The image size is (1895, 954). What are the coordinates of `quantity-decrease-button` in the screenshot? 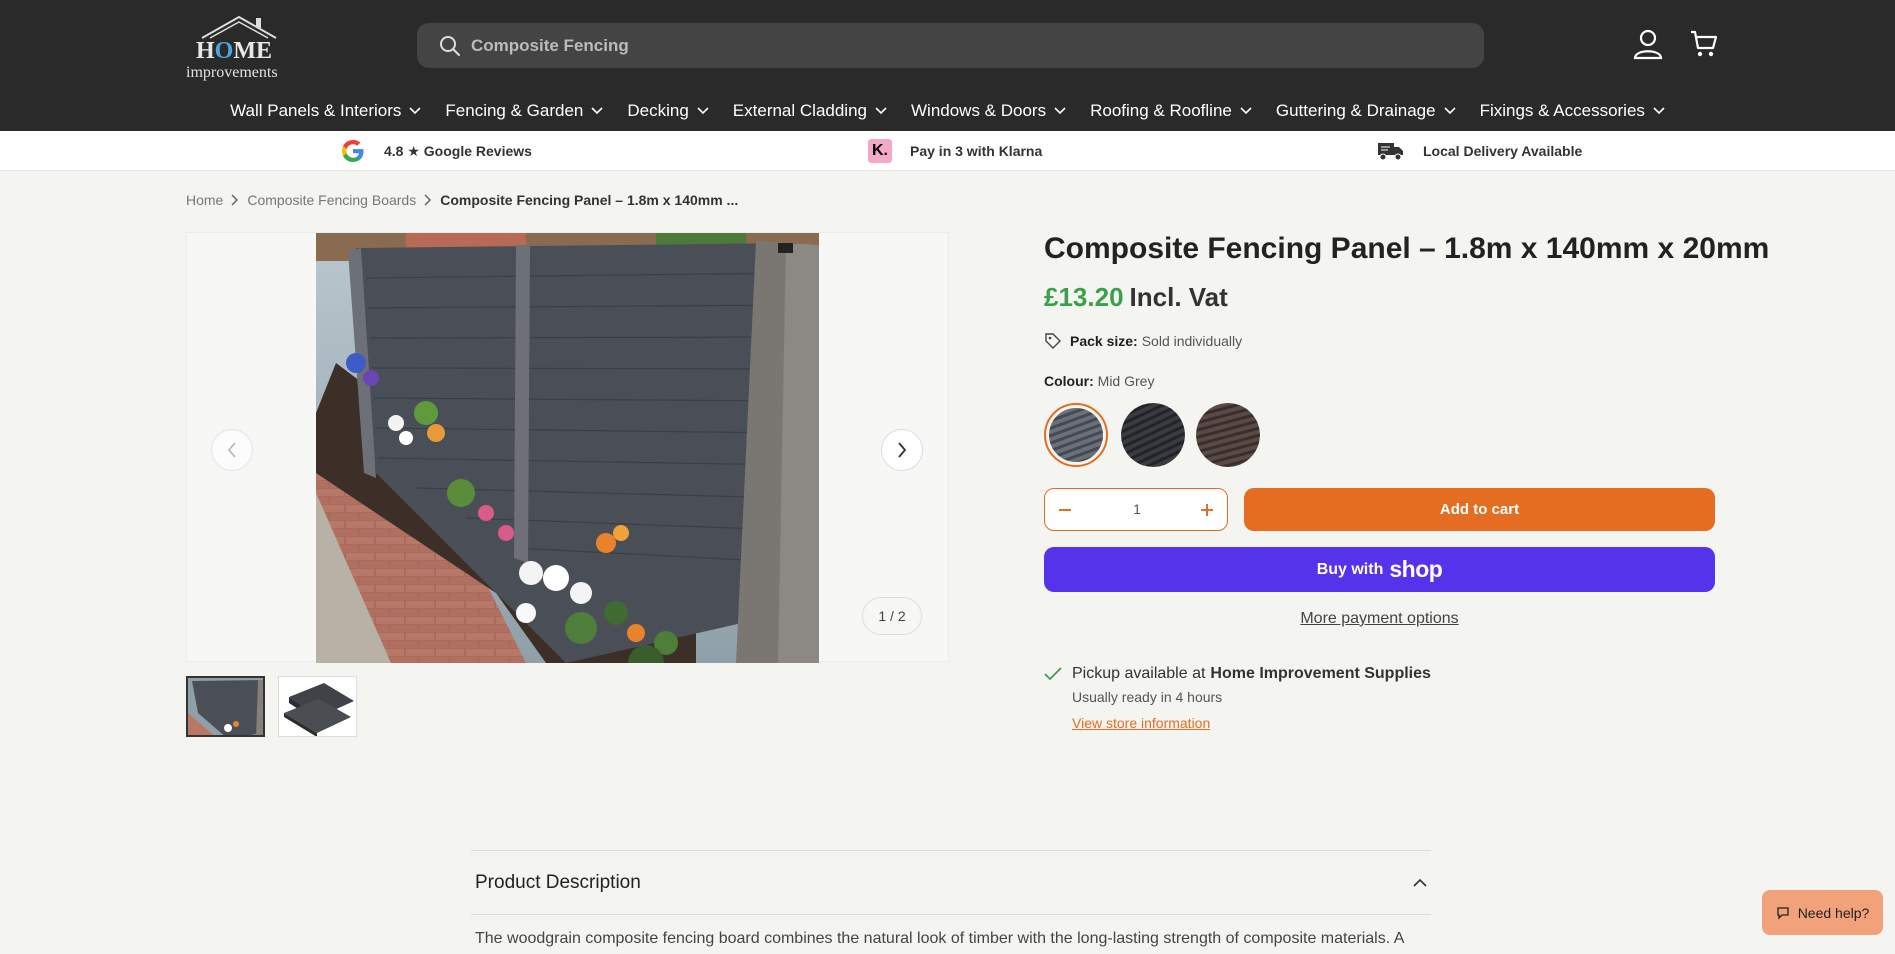 It's located at (1065, 510).